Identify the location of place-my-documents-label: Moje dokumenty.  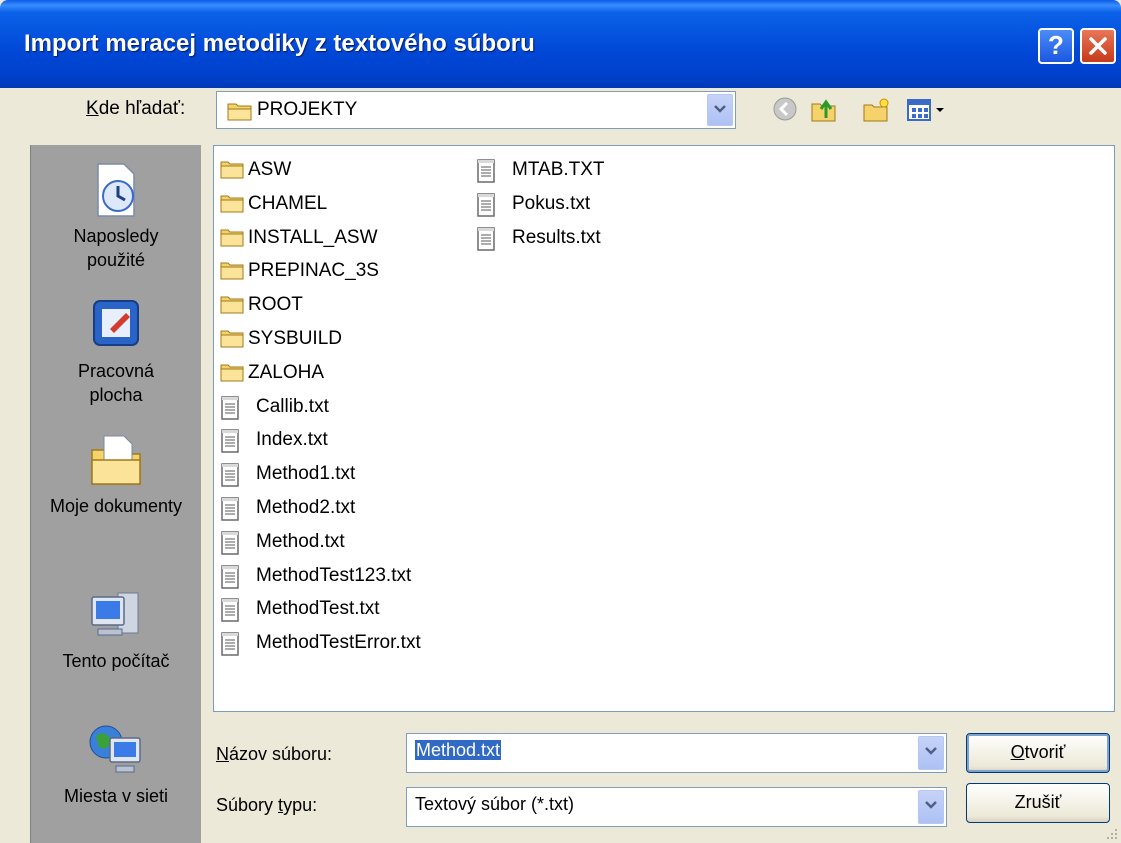
(116, 506).